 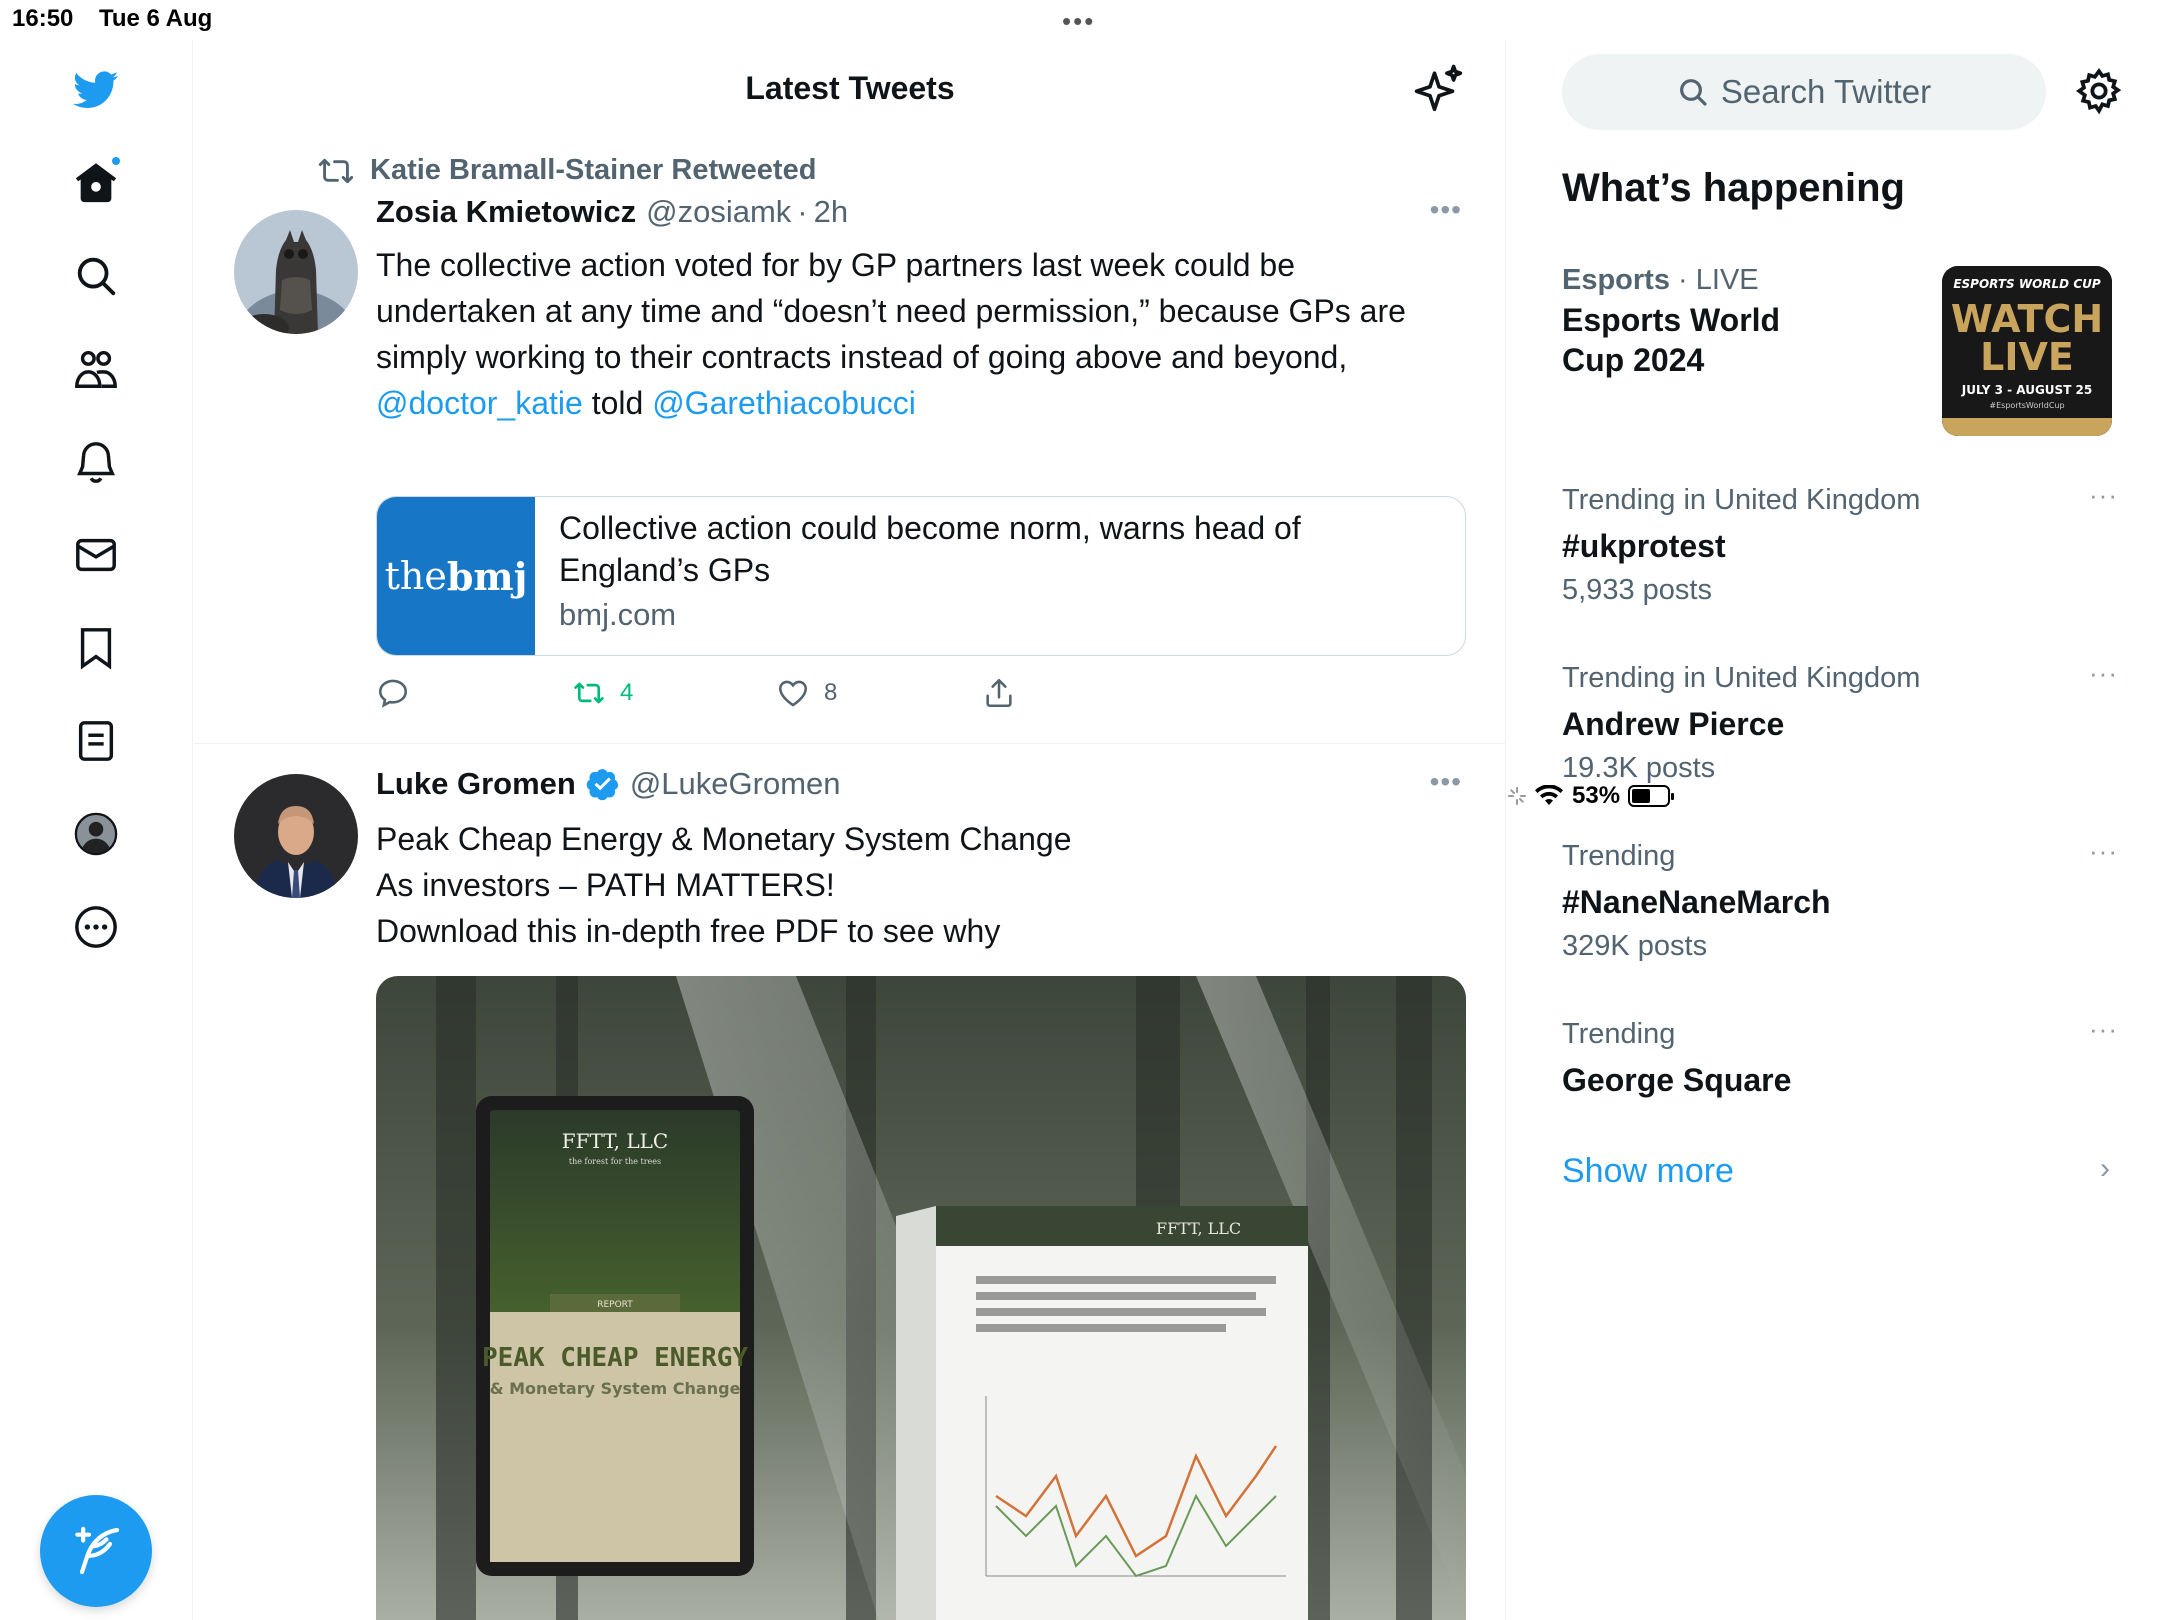 I want to click on tablet-title: PEAK CHEAP ENERGY, so click(x=615, y=1358).